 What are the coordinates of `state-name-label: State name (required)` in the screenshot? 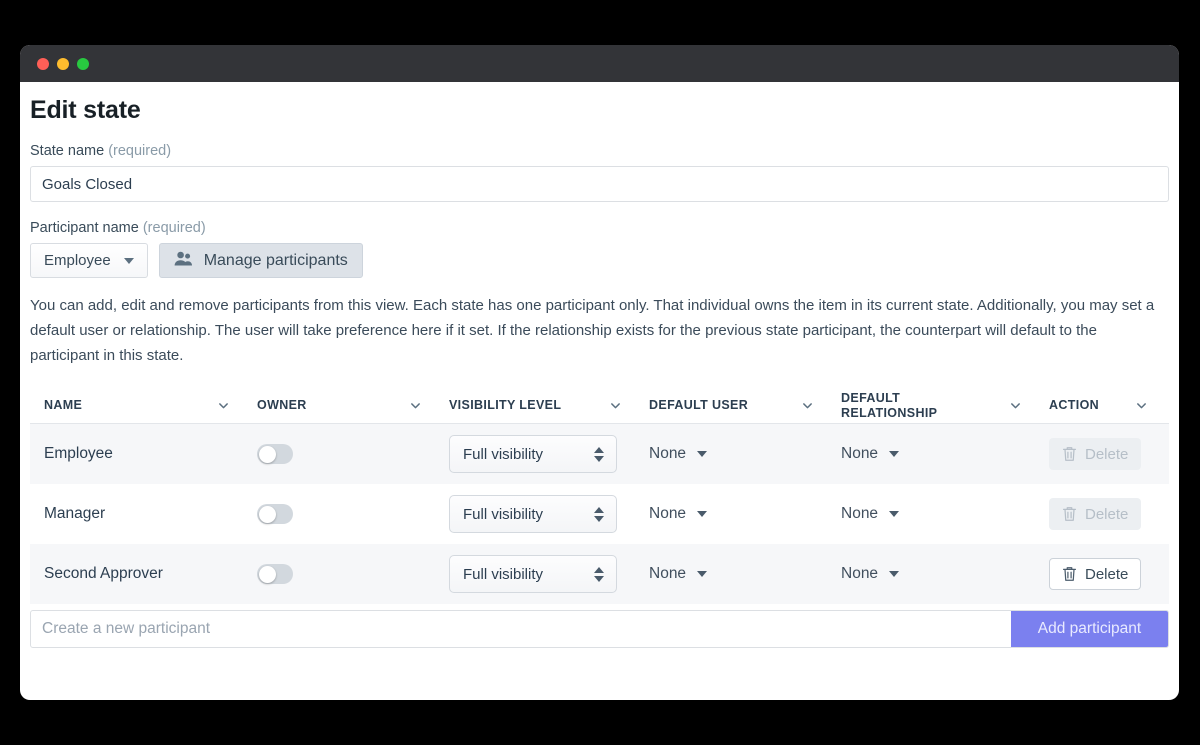 It's located at (599, 151).